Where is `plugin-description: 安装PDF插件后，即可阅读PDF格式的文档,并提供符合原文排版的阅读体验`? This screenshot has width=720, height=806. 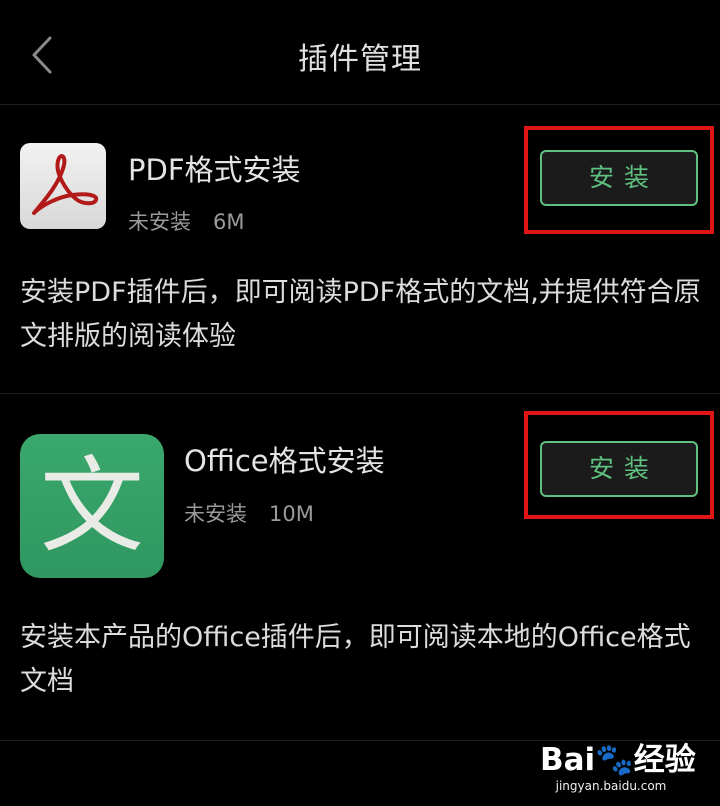 plugin-description: 安装PDF插件后，即可阅读PDF格式的文档,并提供符合原文排版的阅读体验 is located at coordinates (360, 314).